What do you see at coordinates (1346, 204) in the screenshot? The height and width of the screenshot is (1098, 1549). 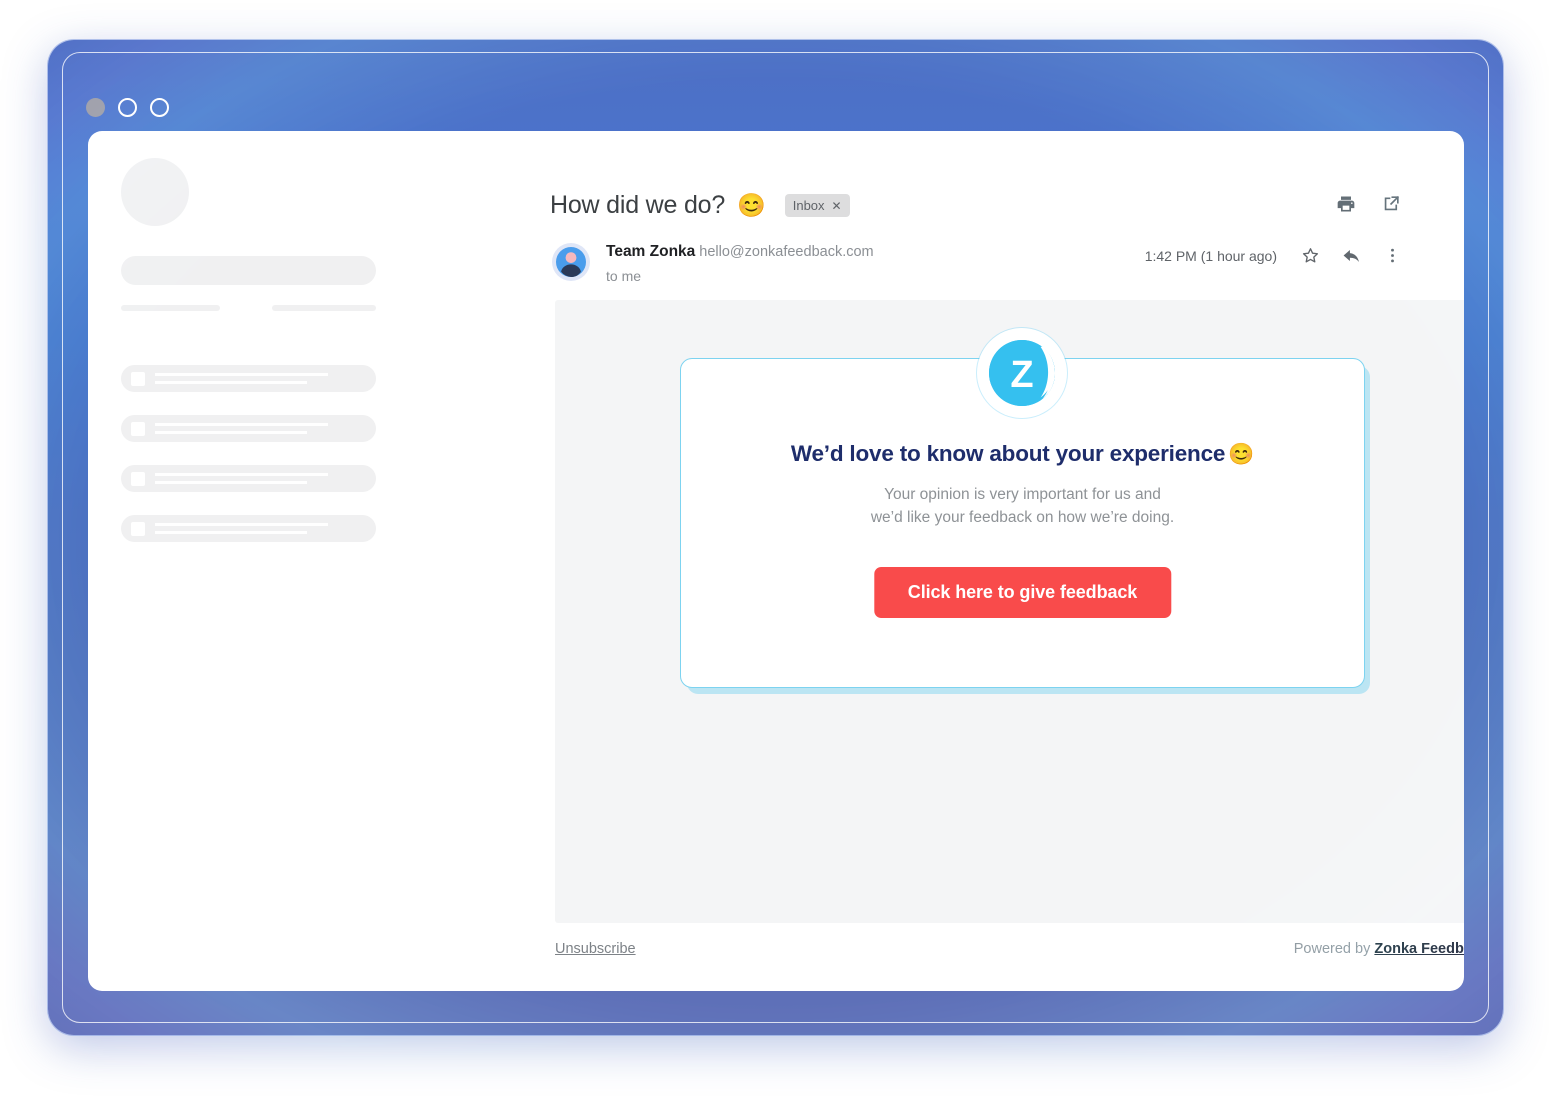 I see `print-icon` at bounding box center [1346, 204].